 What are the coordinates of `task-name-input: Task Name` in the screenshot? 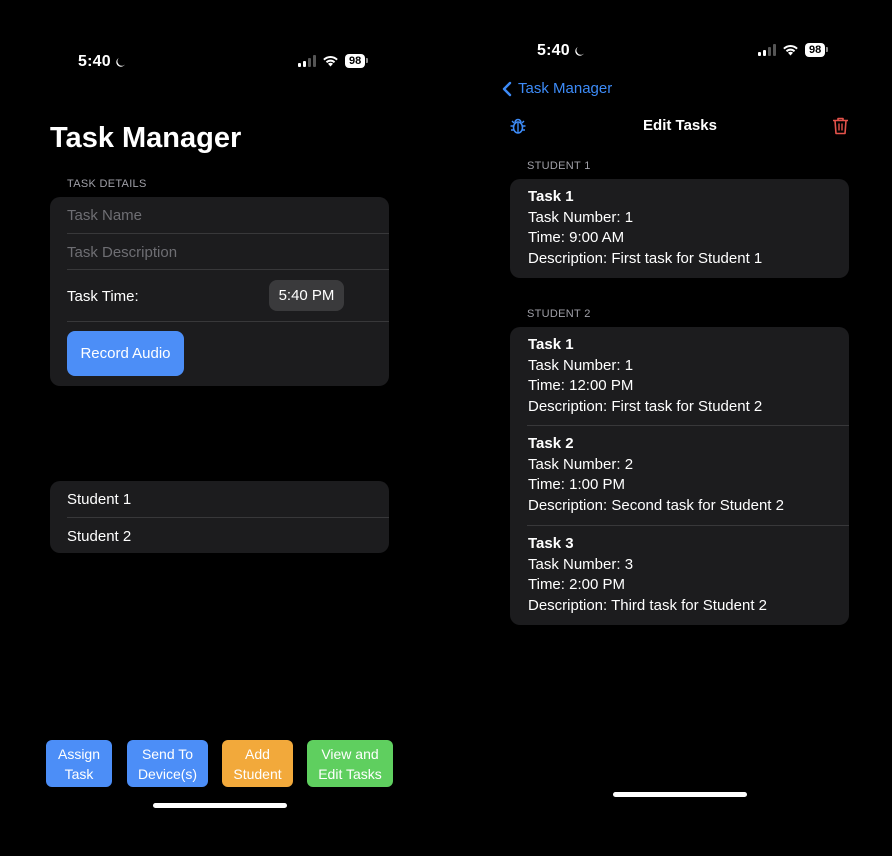 It's located at (228, 215).